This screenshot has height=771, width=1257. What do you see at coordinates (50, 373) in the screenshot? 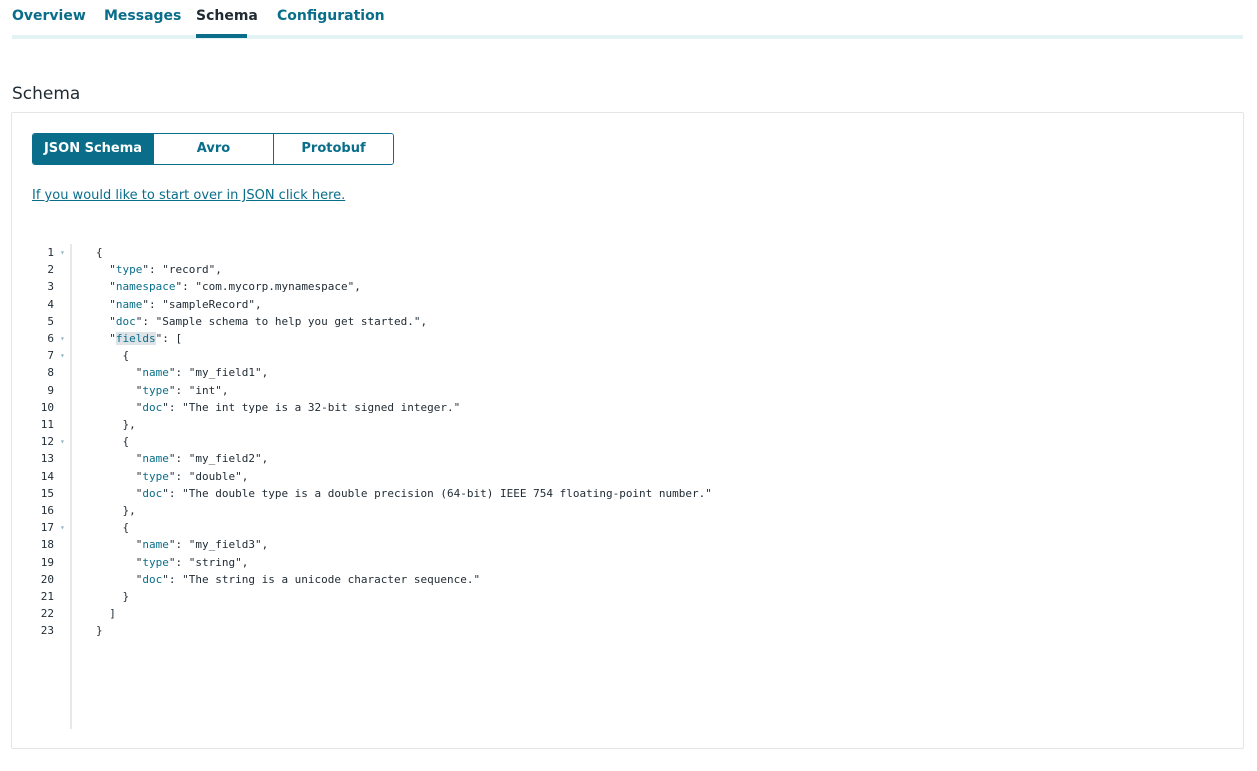
I see `line-number: 8` at bounding box center [50, 373].